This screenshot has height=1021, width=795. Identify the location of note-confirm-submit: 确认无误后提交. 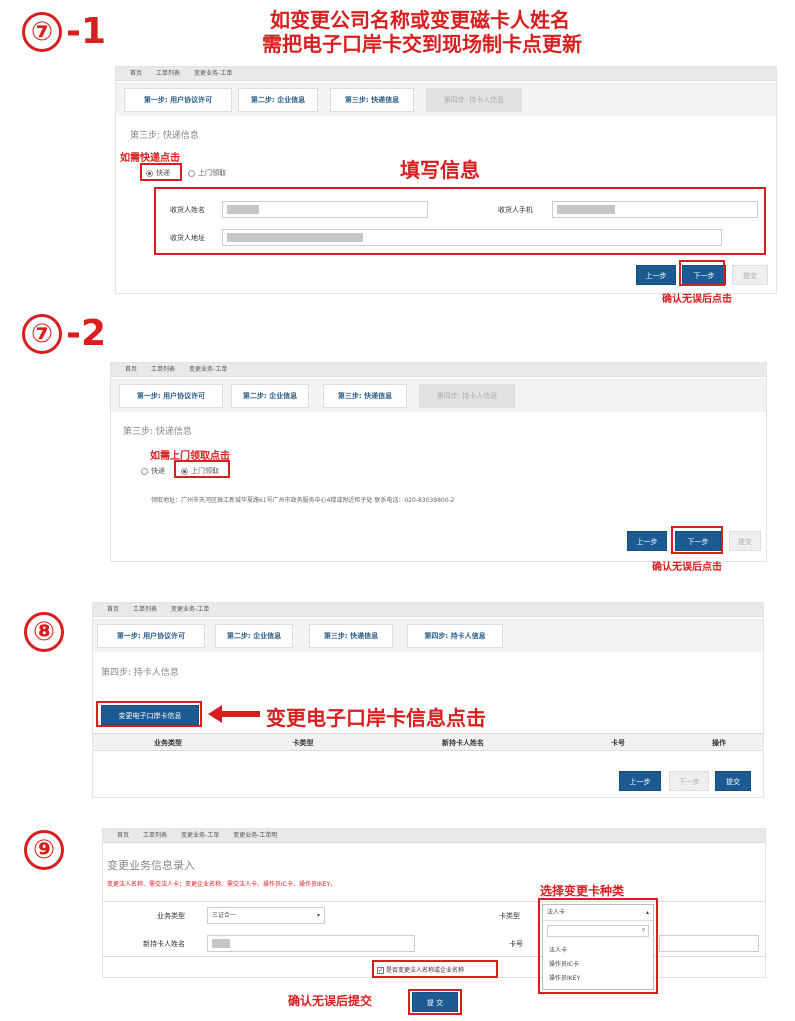
(330, 1001).